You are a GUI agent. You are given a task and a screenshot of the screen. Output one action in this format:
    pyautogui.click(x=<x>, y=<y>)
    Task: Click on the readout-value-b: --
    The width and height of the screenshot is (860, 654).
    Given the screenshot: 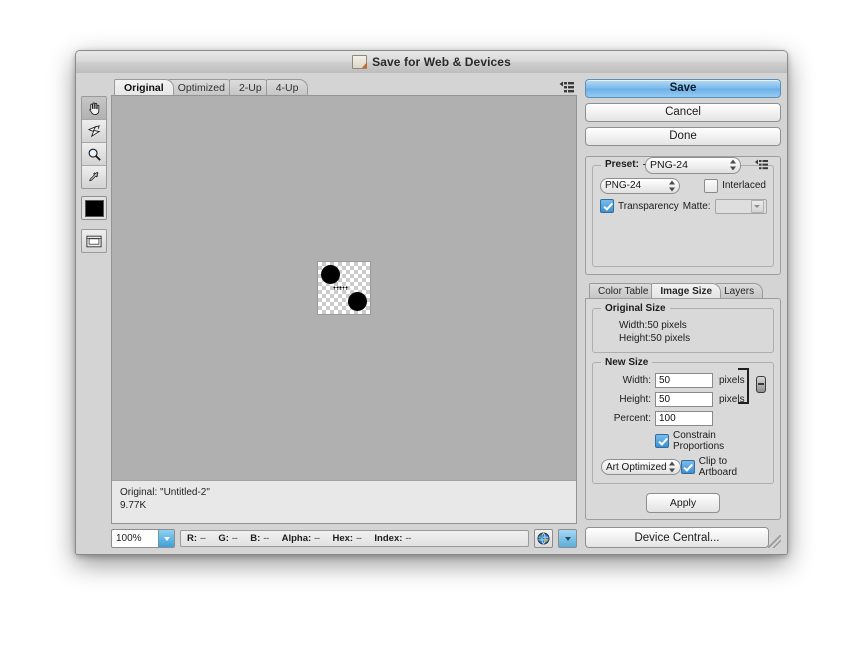 What is the action you would take?
    pyautogui.click(x=266, y=538)
    